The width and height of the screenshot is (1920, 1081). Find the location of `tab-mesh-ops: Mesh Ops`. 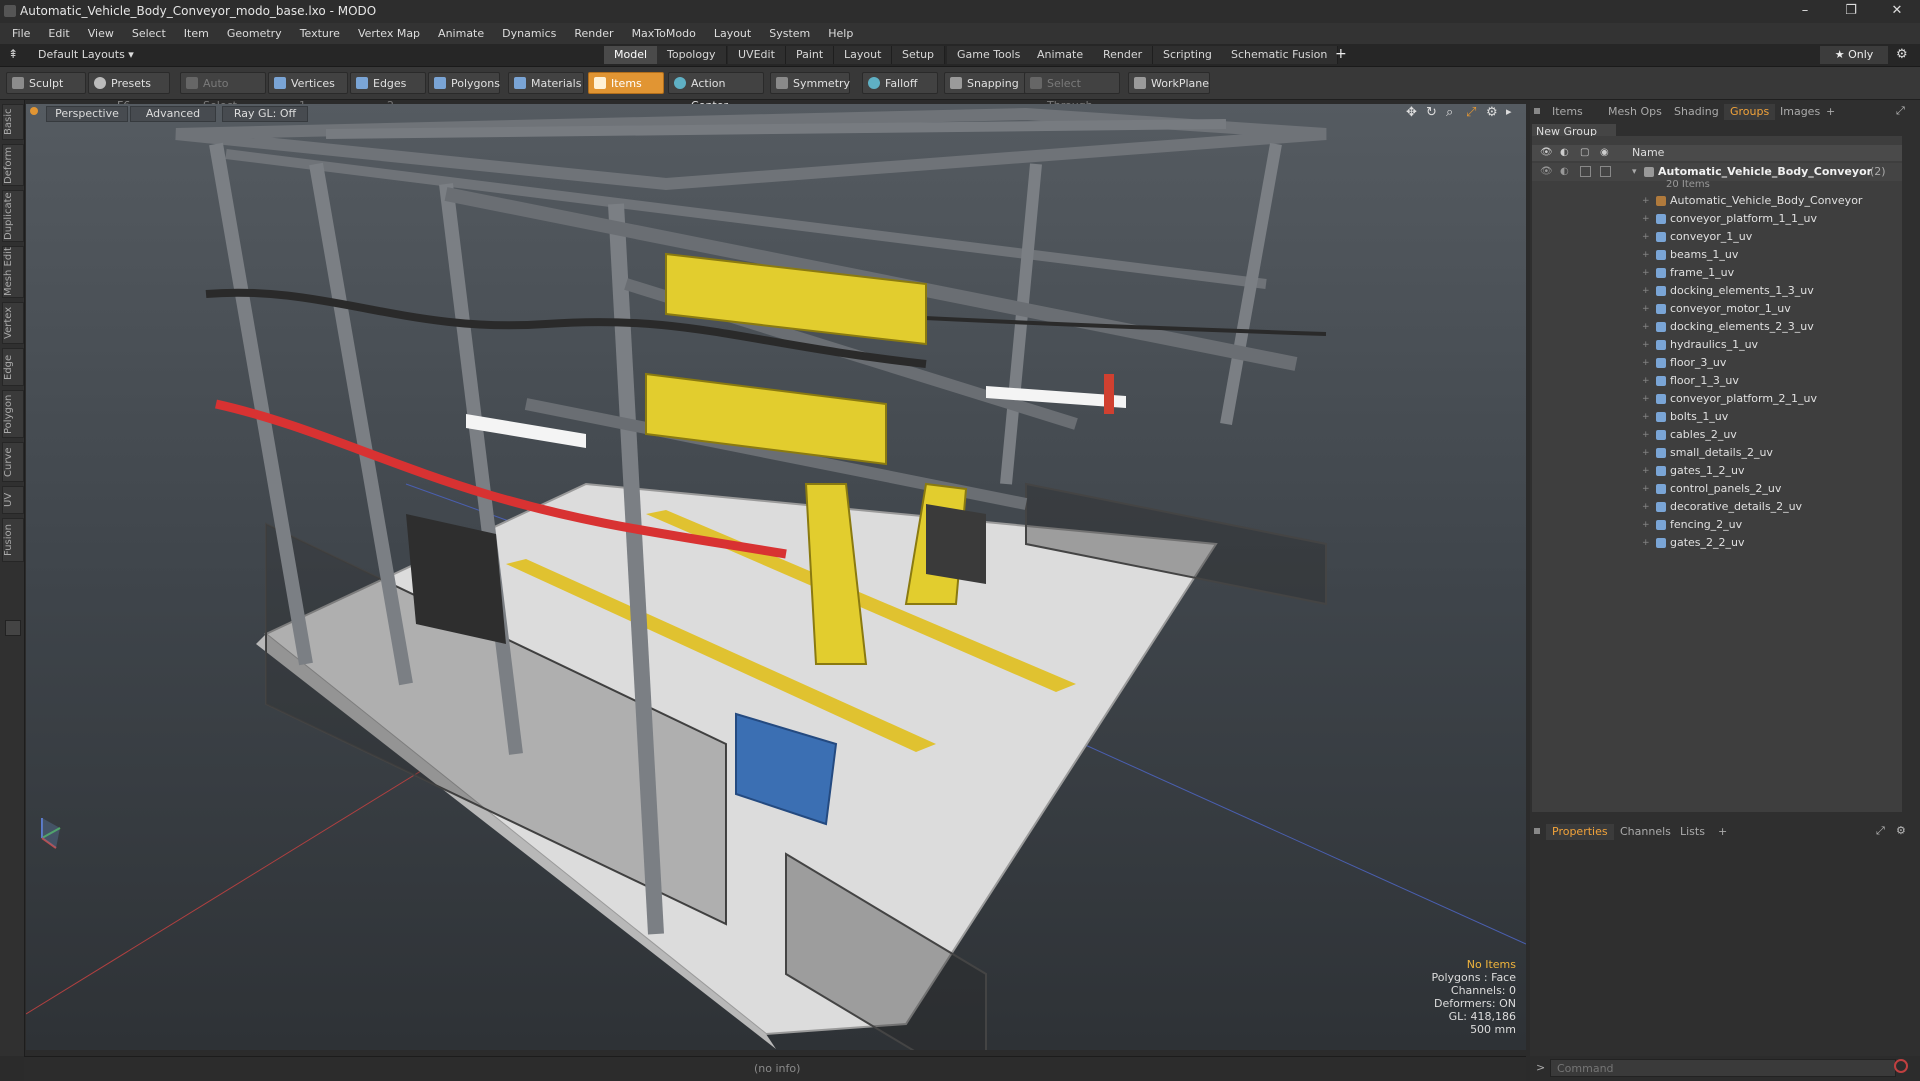

tab-mesh-ops: Mesh Ops is located at coordinates (1635, 112).